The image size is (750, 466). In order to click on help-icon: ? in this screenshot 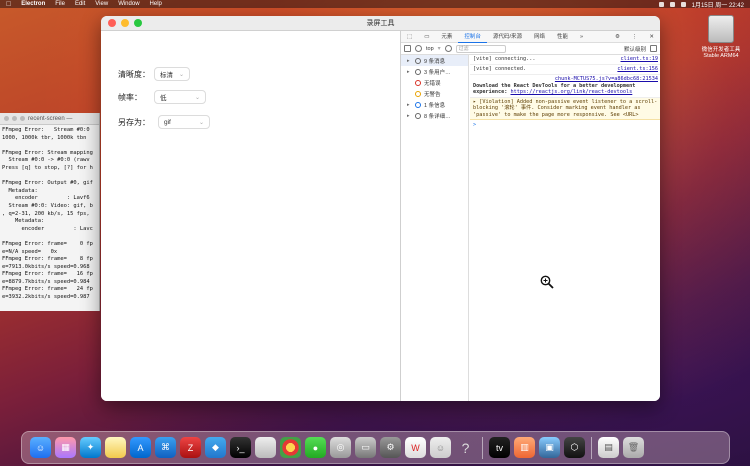, I will do `click(465, 447)`.